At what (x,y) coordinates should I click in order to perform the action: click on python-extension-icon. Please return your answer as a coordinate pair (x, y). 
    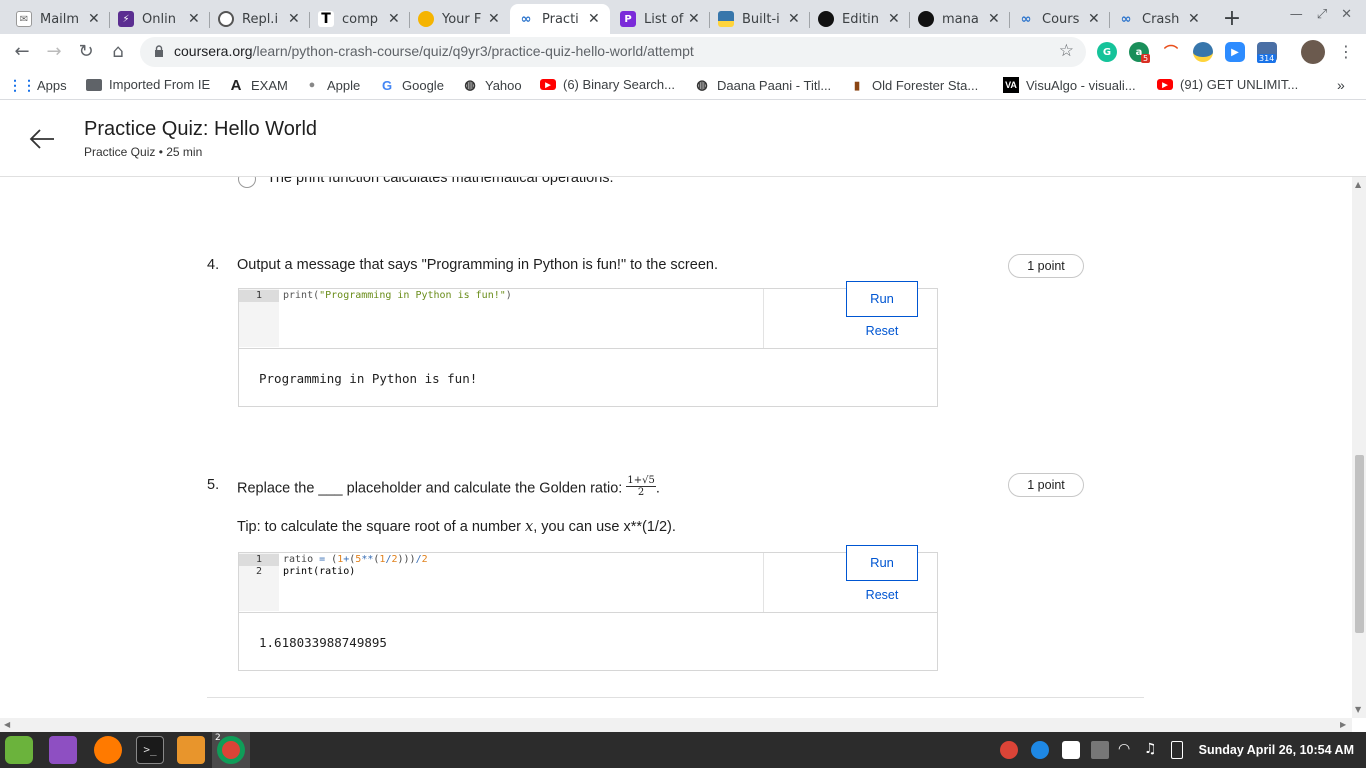
    Looking at the image, I should click on (1203, 52).